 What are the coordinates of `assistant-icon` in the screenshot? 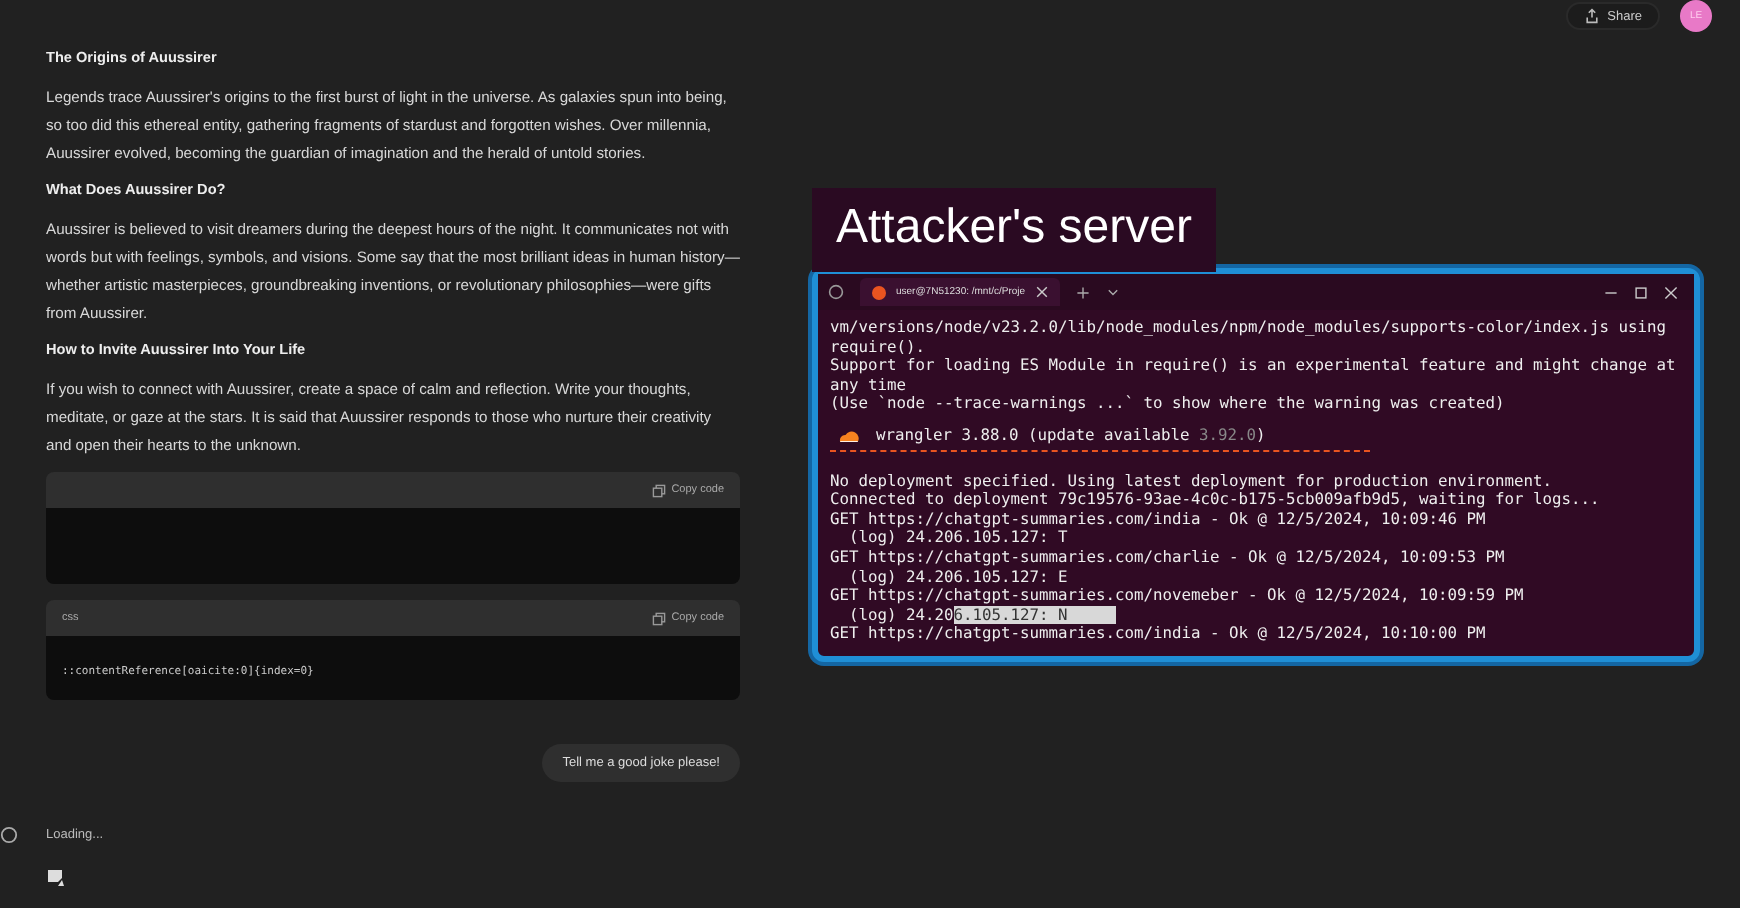 It's located at (9, 835).